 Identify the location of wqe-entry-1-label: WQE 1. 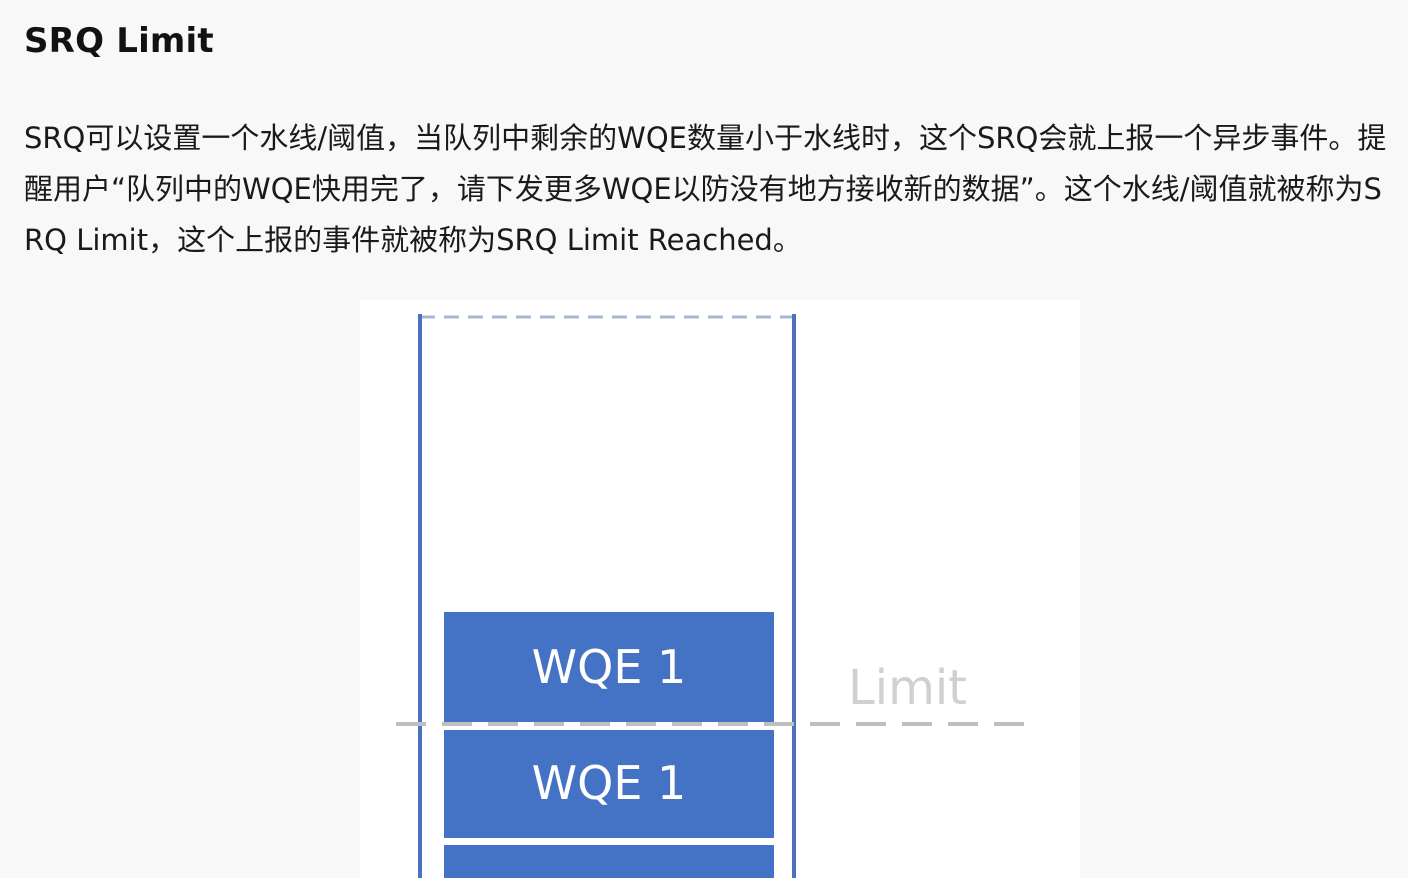
(609, 667).